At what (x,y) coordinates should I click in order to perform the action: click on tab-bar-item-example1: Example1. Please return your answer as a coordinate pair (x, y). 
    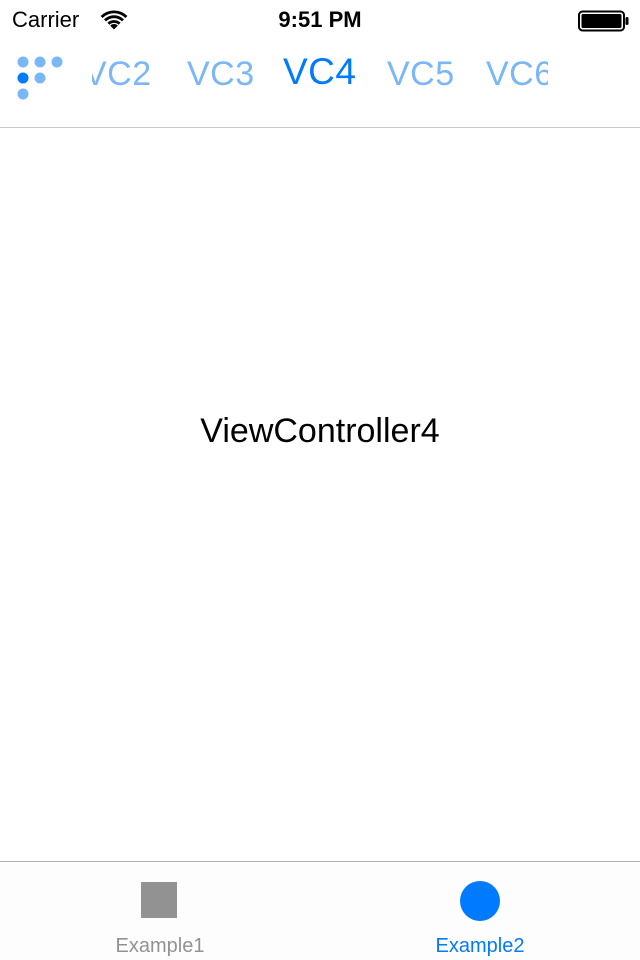
    Looking at the image, I should click on (160, 911).